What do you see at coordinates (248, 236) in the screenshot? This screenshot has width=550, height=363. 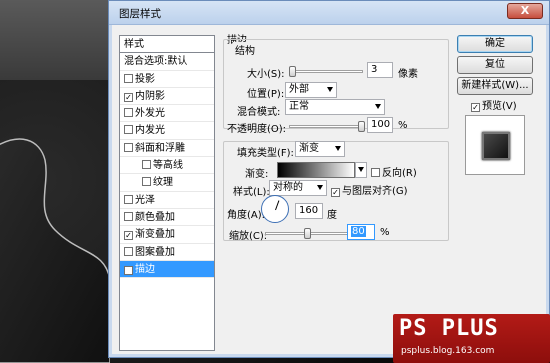 I see `scale-label: 缩放(C):` at bounding box center [248, 236].